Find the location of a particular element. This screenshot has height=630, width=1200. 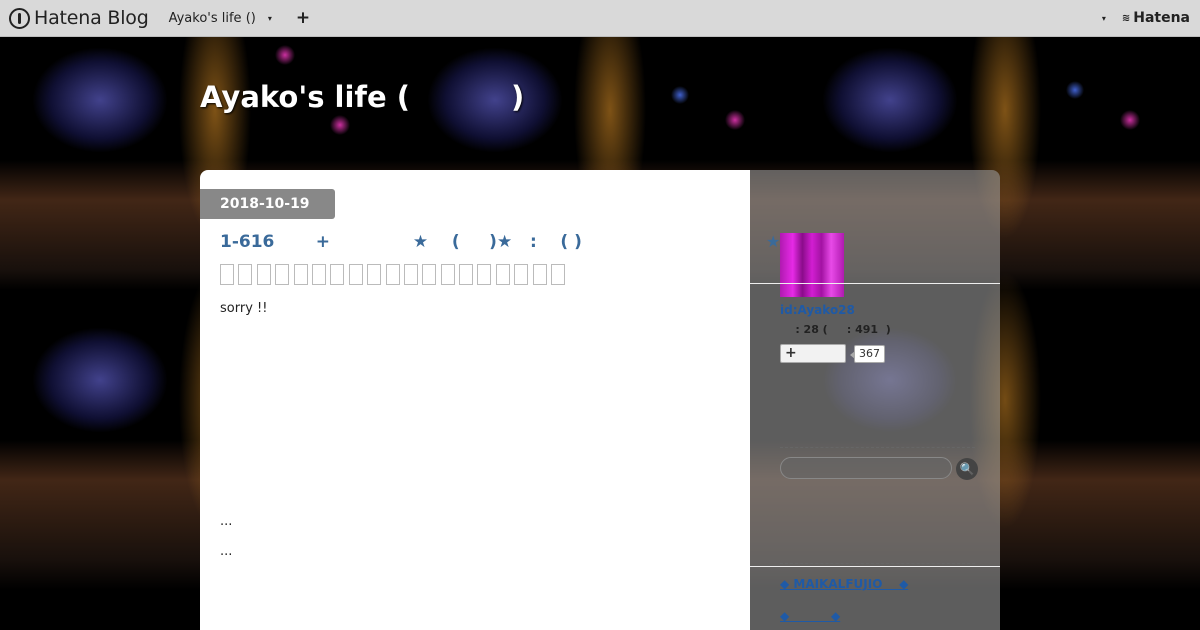

search-icon: 🔍 is located at coordinates (967, 469).